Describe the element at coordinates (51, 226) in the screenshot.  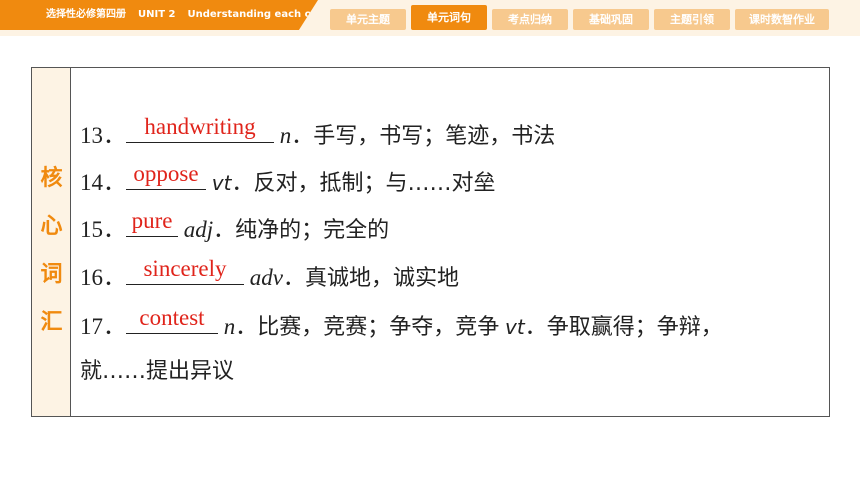
I see `side-char: 心` at that location.